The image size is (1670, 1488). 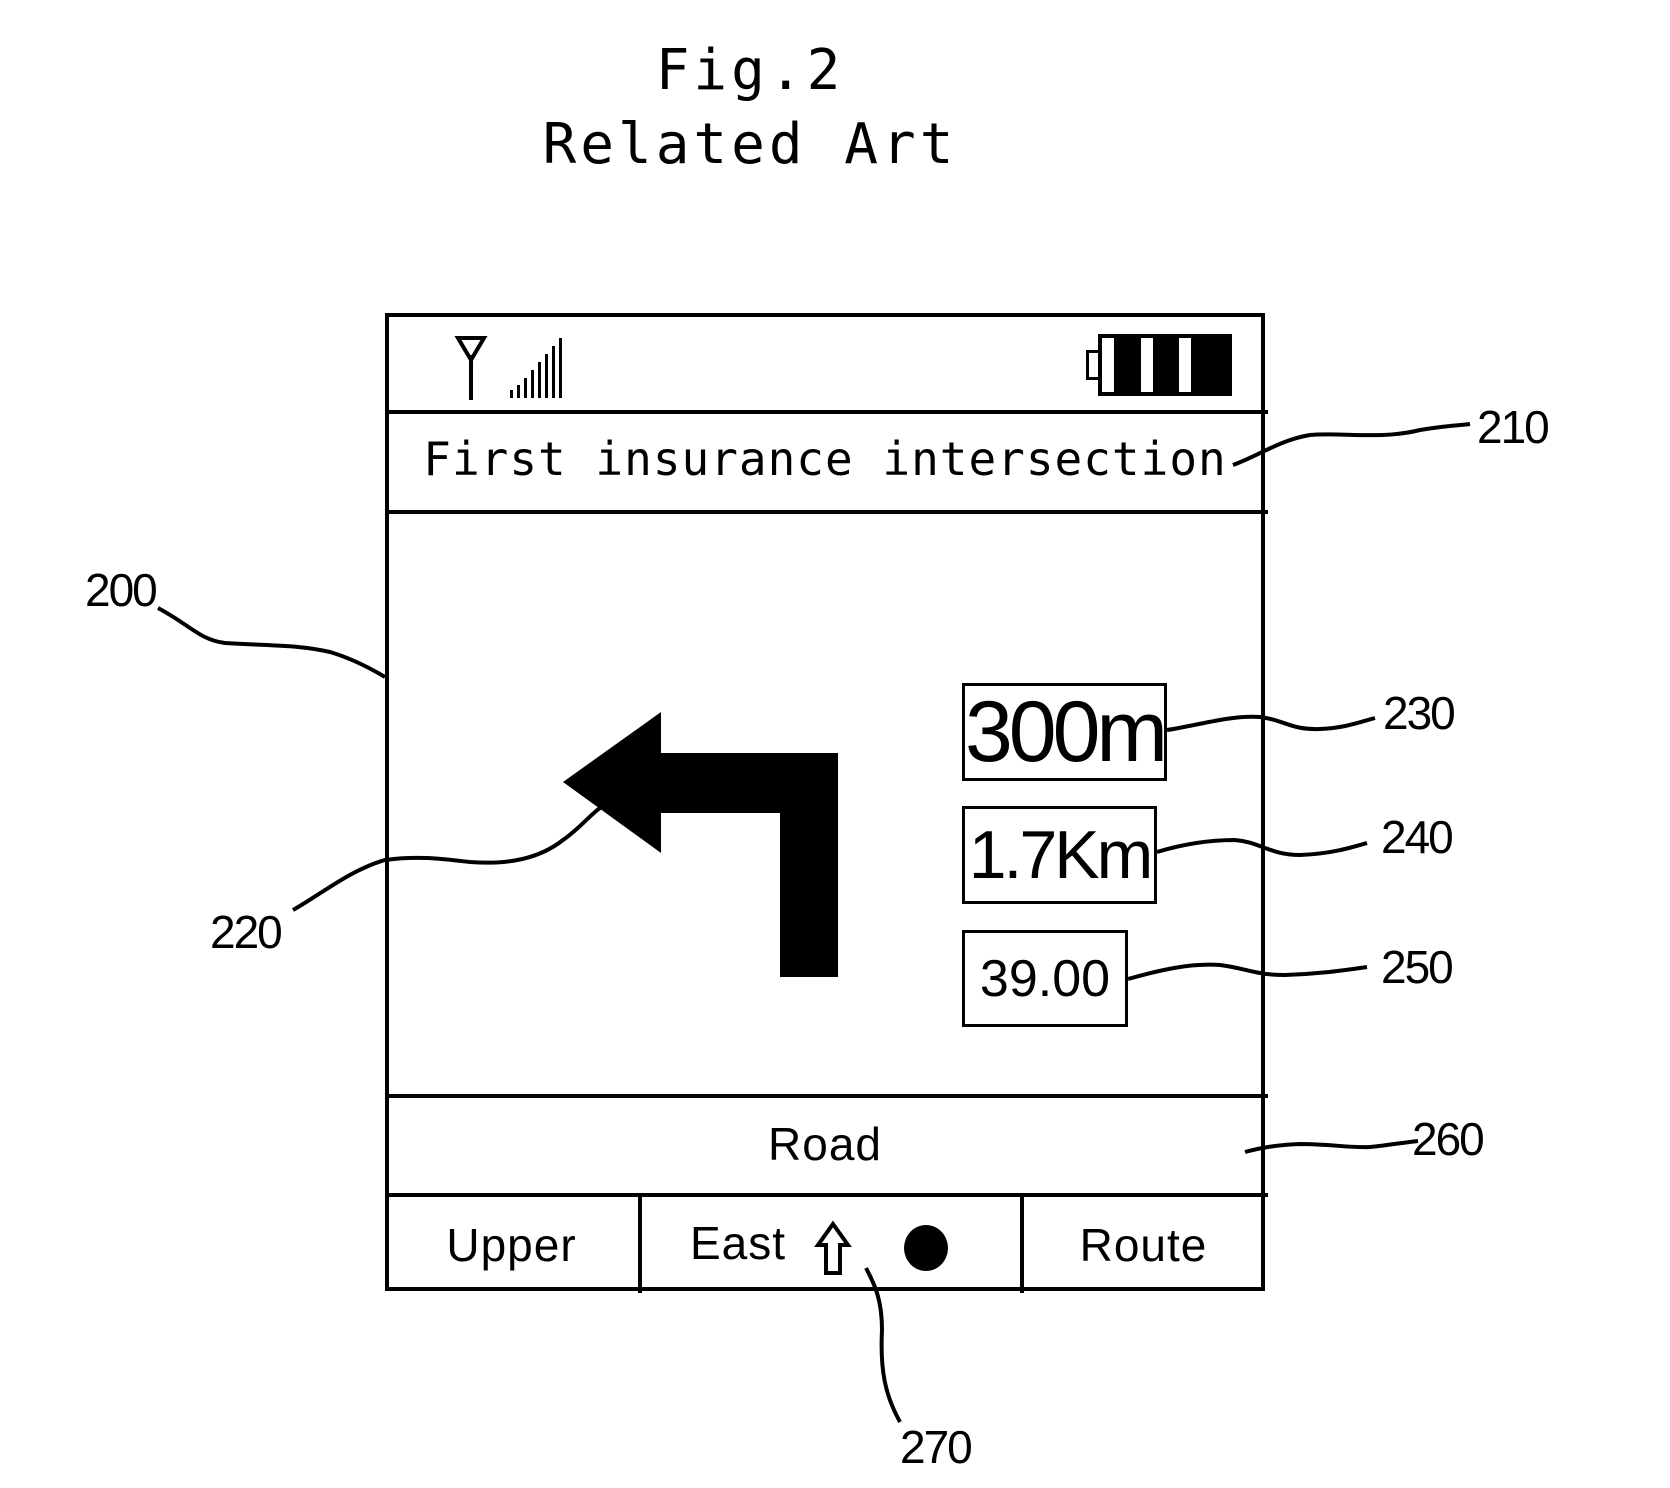 I want to click on ref-numeral-200: 200, so click(x=121, y=590).